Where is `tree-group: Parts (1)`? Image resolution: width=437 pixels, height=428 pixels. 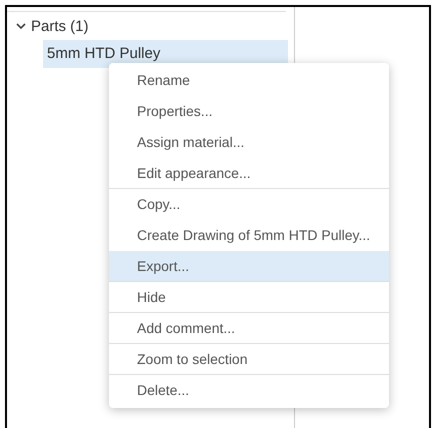
tree-group: Parts (1) is located at coordinates (150, 26).